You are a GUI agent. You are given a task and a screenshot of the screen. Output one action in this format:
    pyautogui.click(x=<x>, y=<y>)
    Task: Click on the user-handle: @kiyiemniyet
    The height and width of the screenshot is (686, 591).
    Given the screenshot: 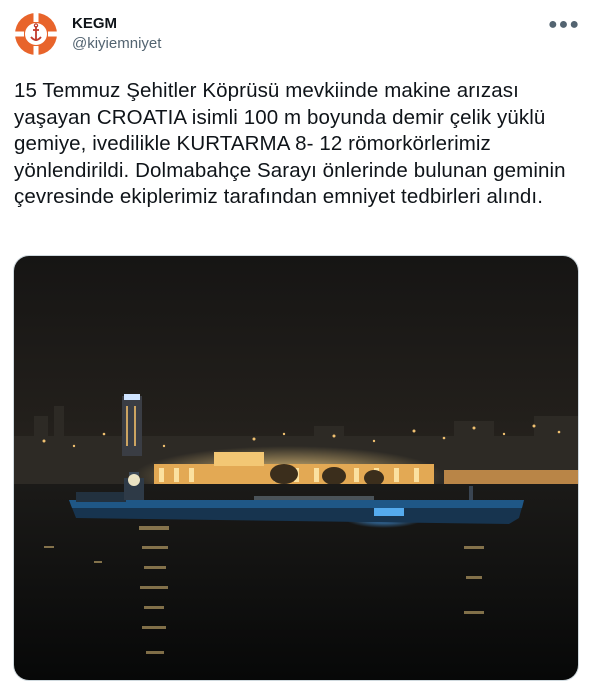 What is the action you would take?
    pyautogui.click(x=116, y=44)
    